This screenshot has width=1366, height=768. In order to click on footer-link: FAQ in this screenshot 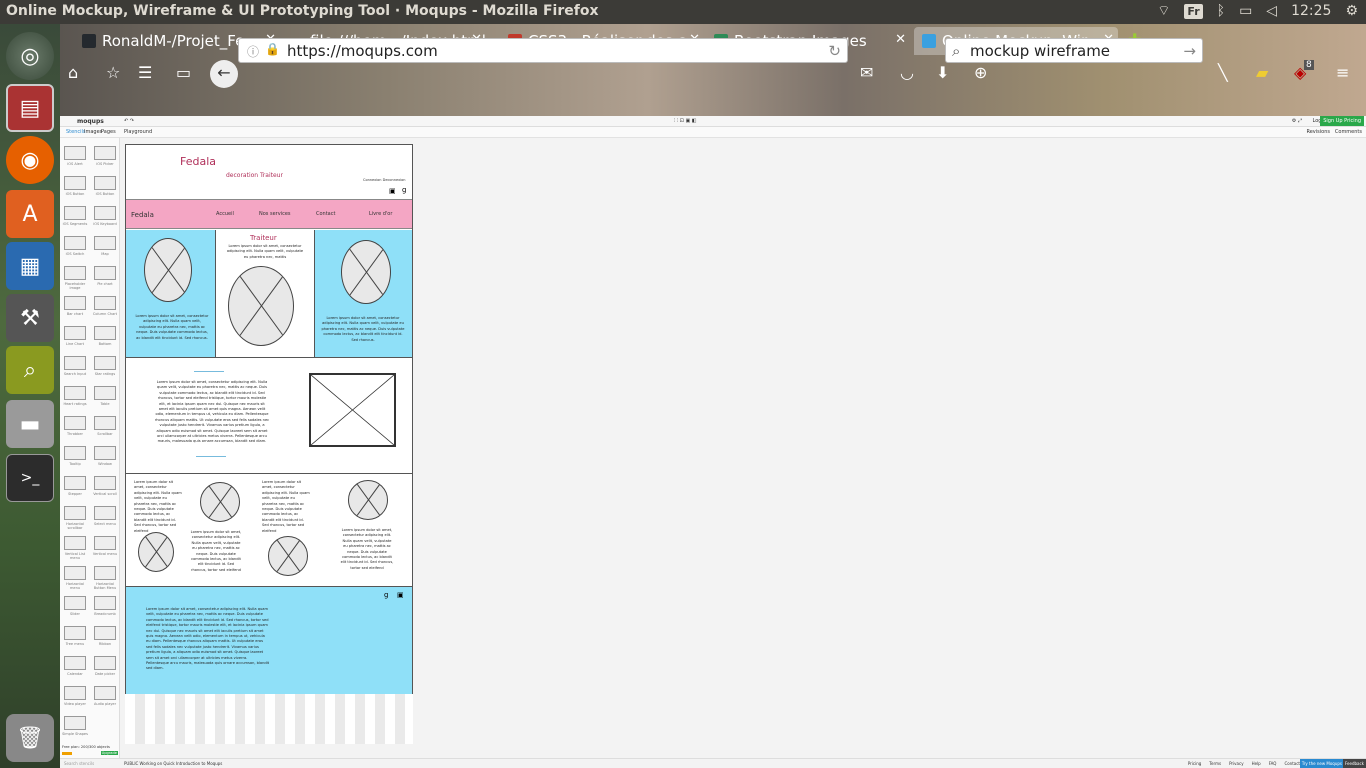, I will do `click(1273, 763)`.